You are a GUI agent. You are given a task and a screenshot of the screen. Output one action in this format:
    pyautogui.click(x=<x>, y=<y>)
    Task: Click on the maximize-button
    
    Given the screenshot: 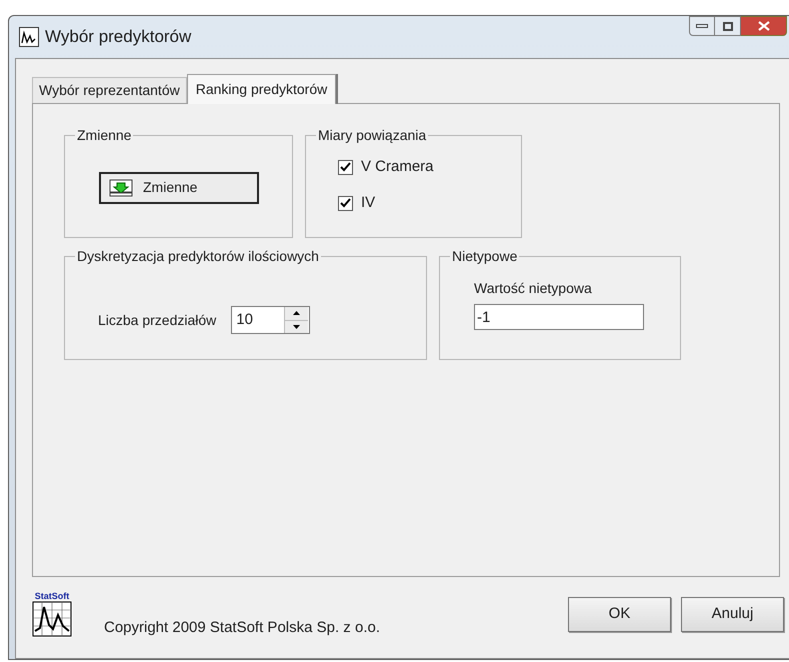 What is the action you would take?
    pyautogui.click(x=728, y=26)
    